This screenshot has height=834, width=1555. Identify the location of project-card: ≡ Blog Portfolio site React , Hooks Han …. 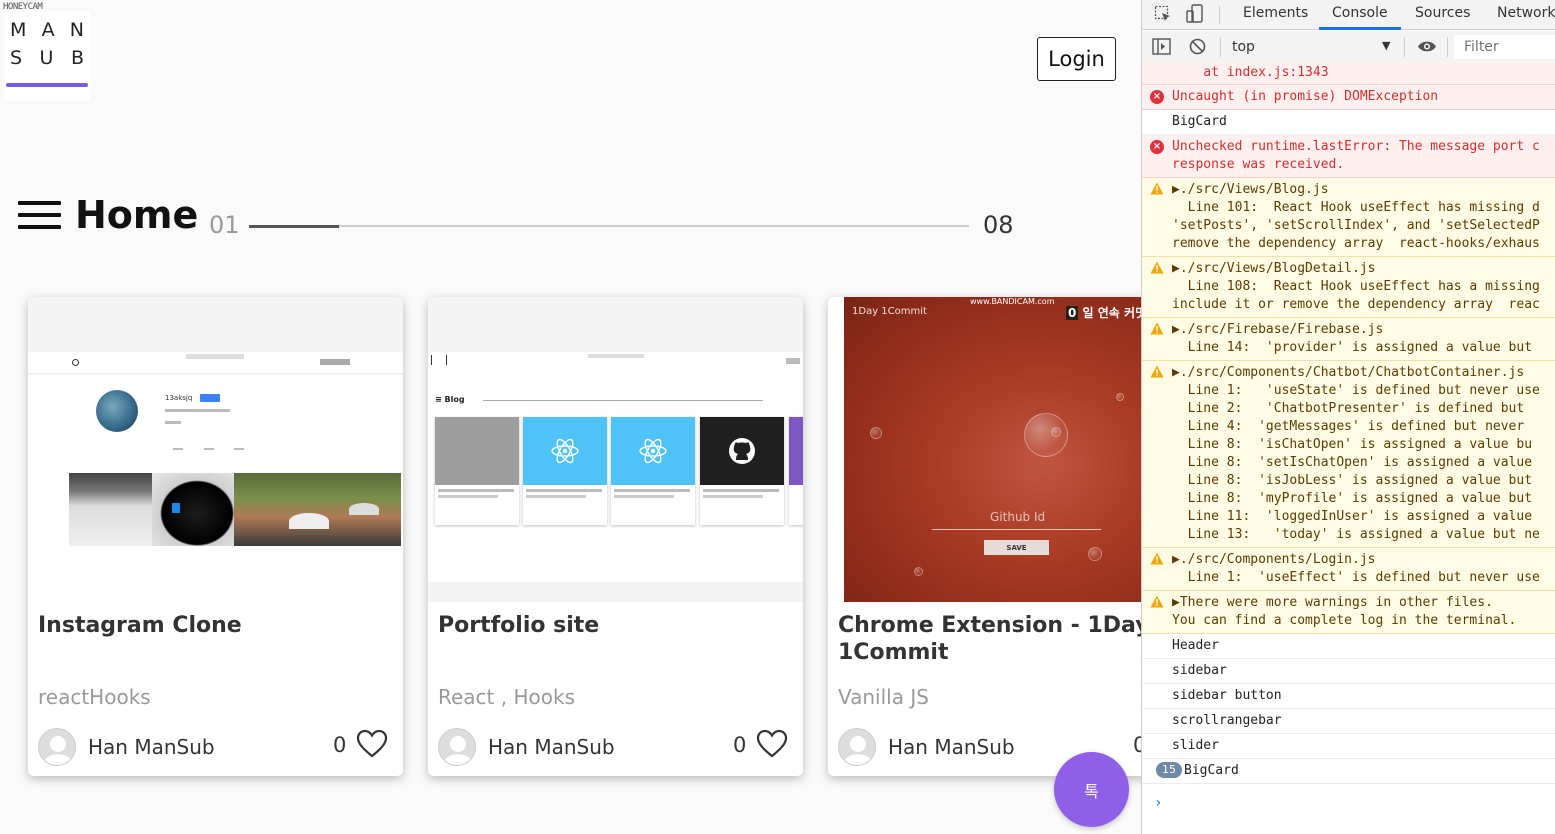
(615, 536).